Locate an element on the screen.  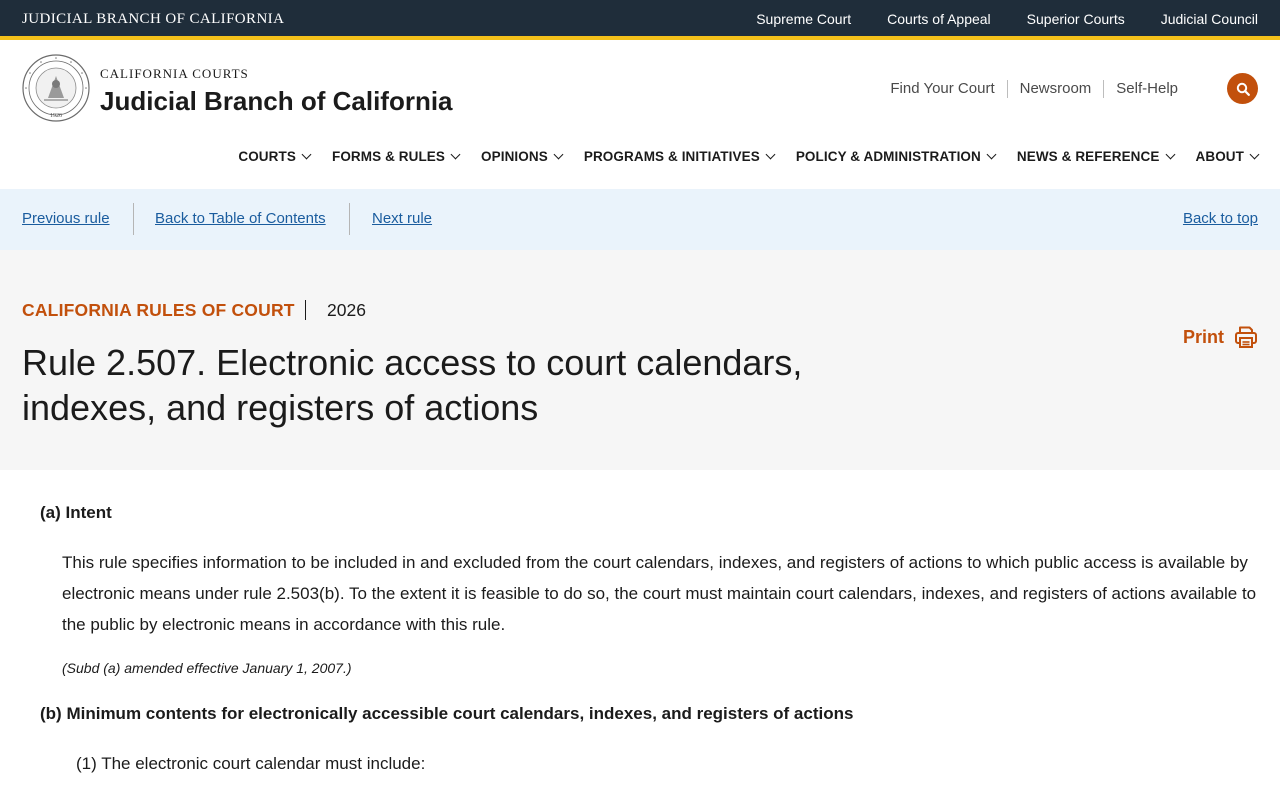
print-button: Print is located at coordinates (1220, 337).